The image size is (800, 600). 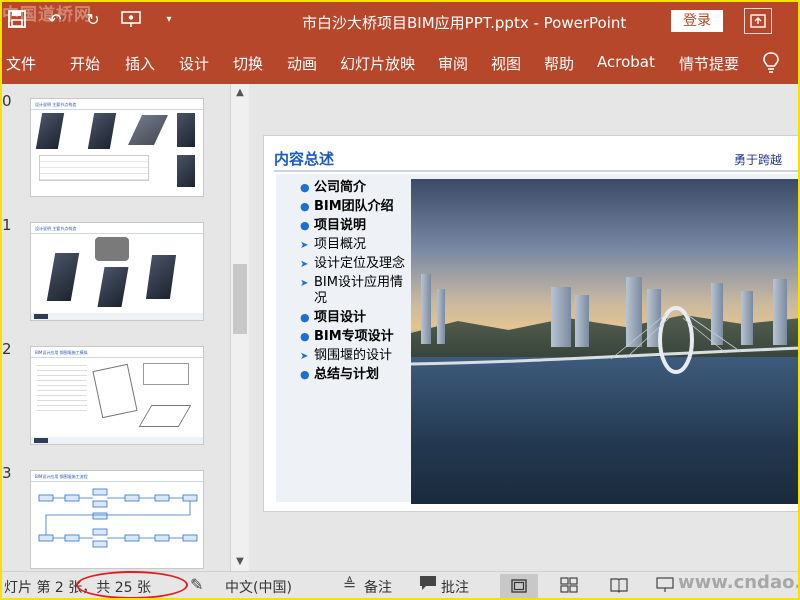 I want to click on highlight-annotation, so click(x=132, y=585).